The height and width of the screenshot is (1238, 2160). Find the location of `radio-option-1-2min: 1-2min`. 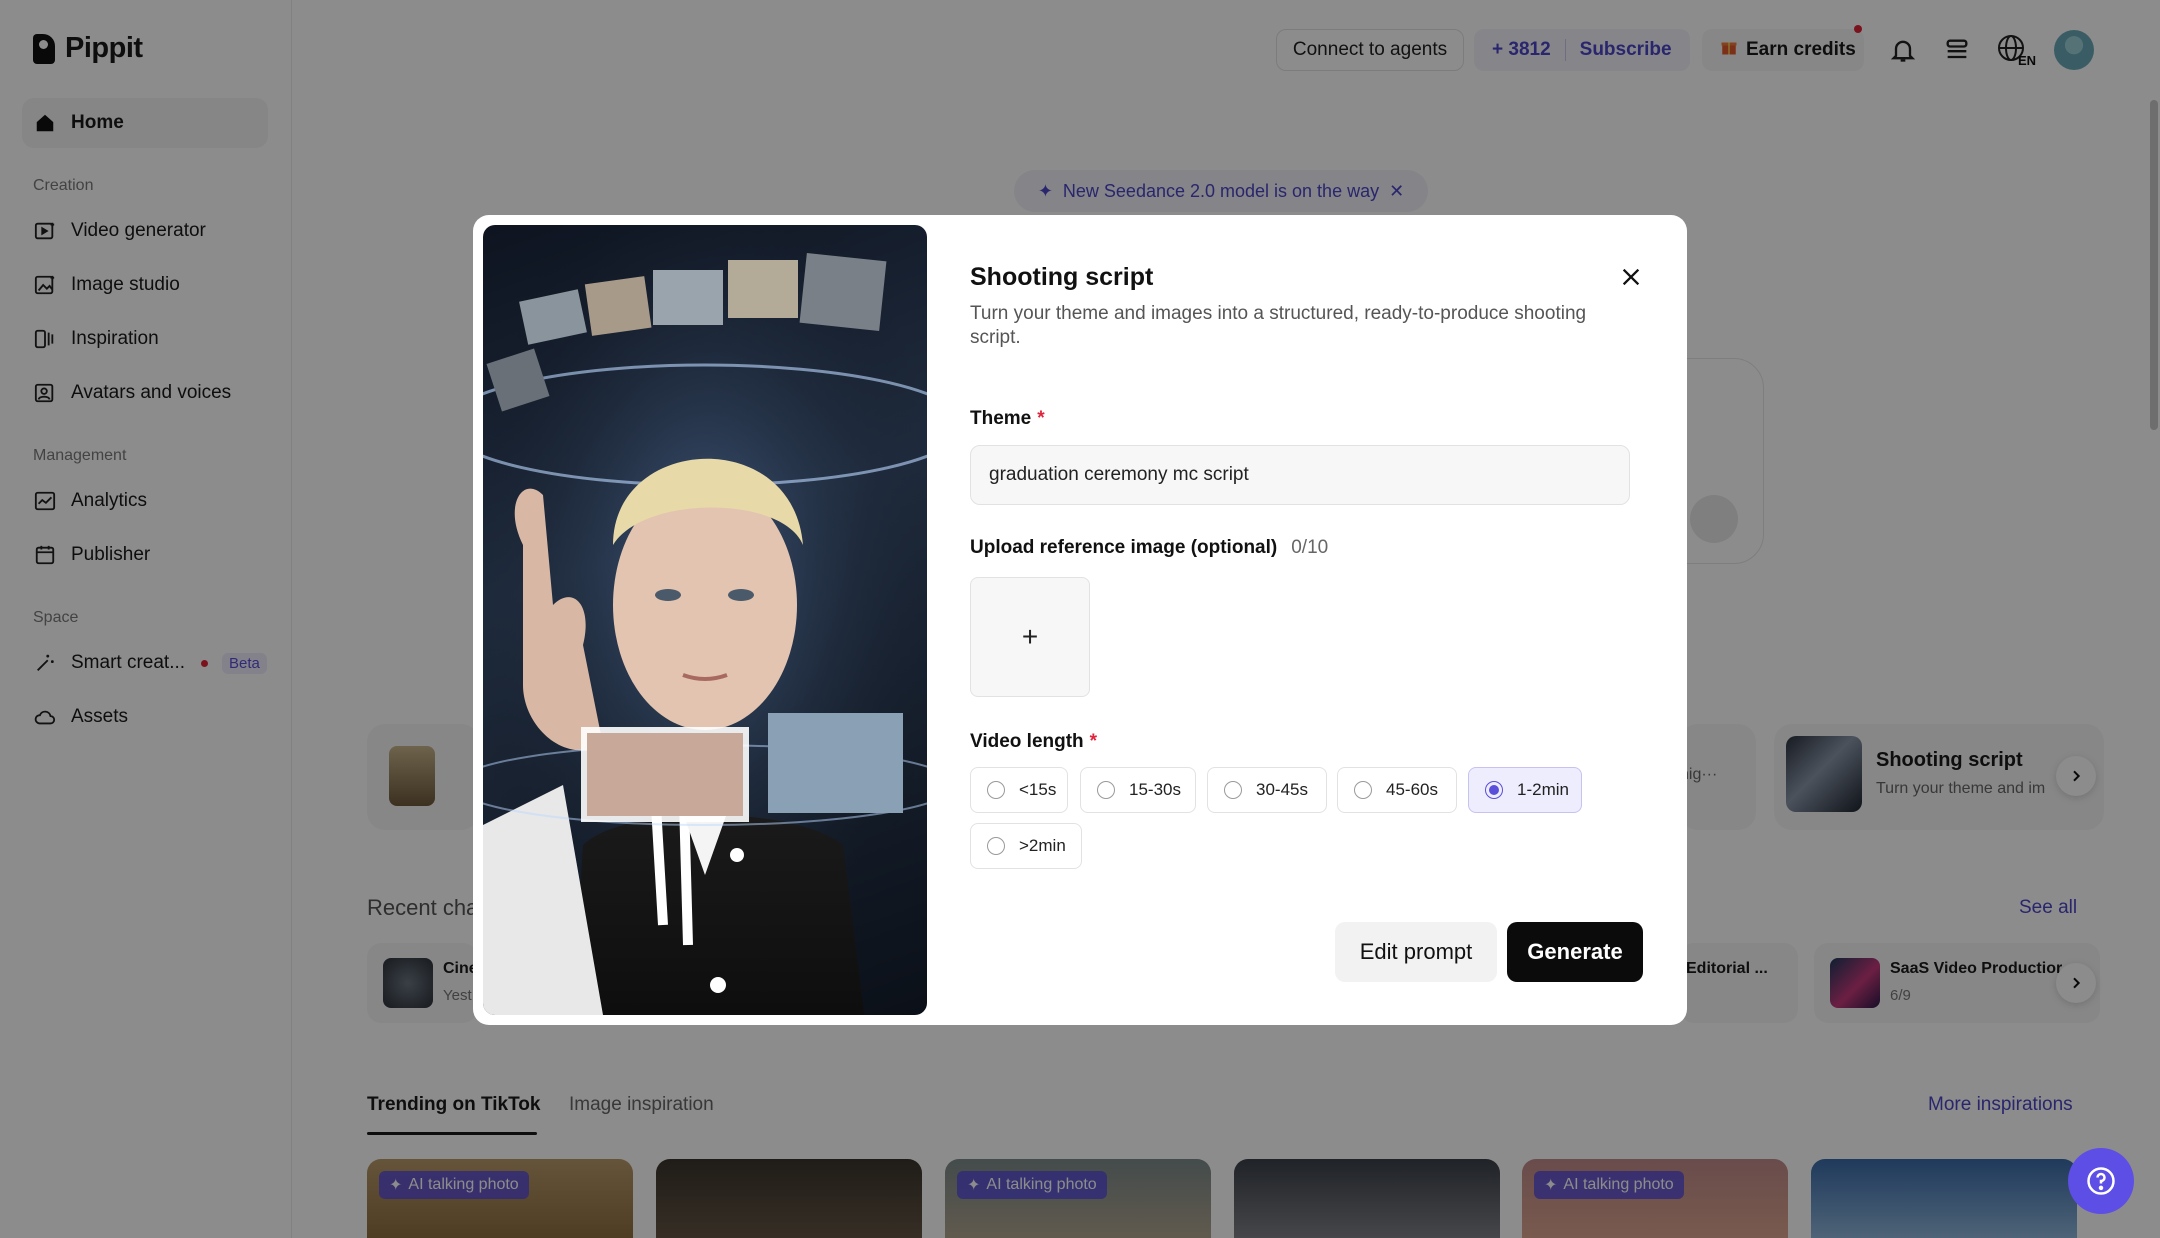

radio-option-1-2min: 1-2min is located at coordinates (1525, 790).